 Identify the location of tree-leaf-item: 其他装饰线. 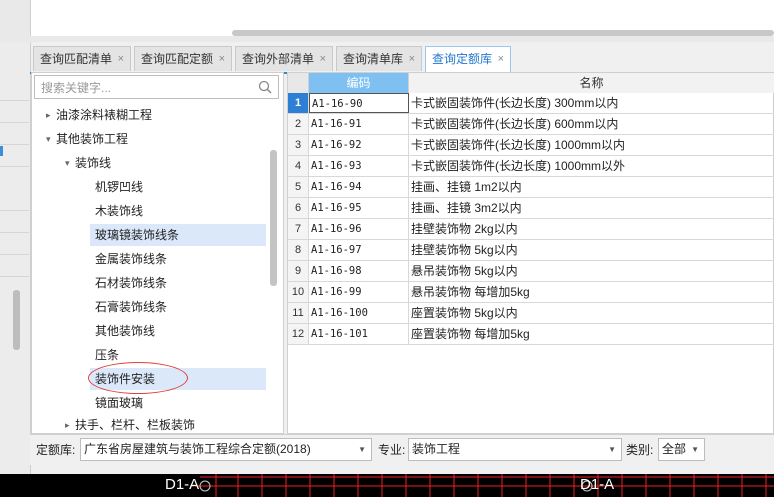
(178, 331).